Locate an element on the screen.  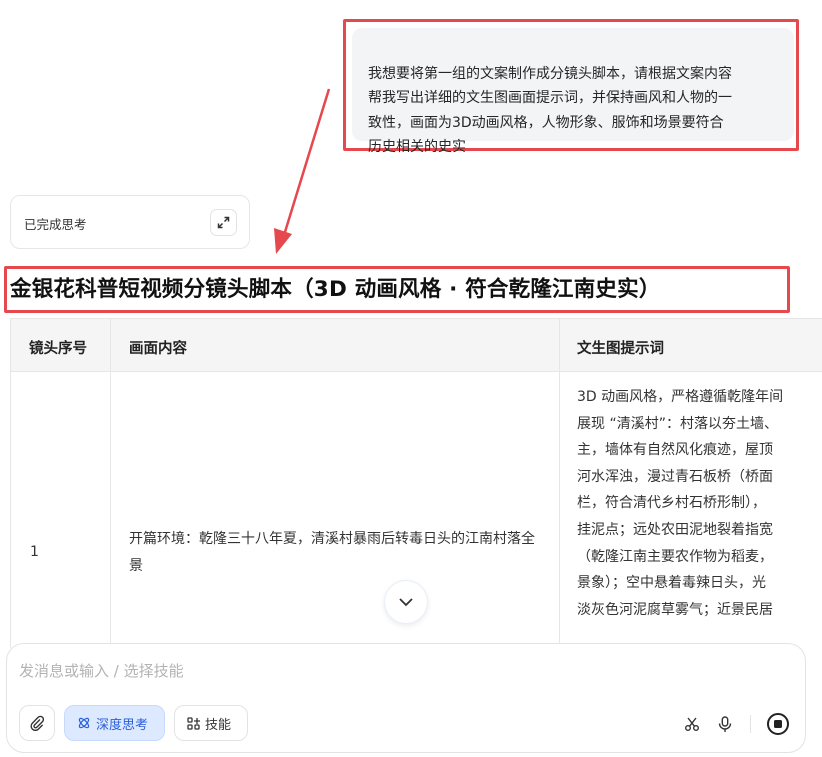
stop-icon is located at coordinates (778, 724).